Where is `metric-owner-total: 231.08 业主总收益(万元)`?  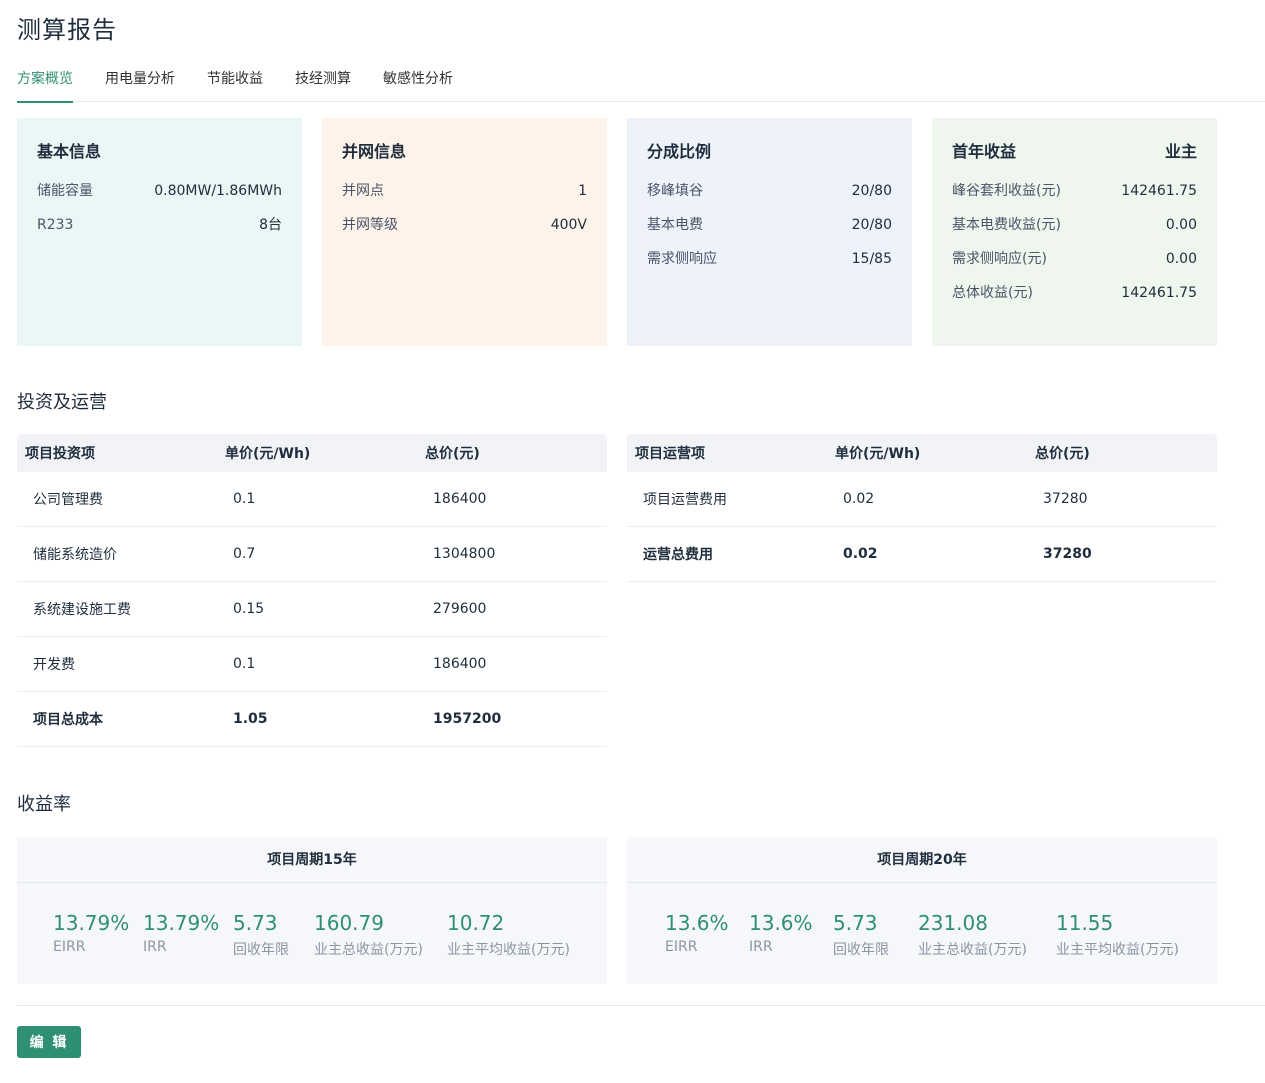
metric-owner-total: 231.08 业主总收益(万元) is located at coordinates (972, 935).